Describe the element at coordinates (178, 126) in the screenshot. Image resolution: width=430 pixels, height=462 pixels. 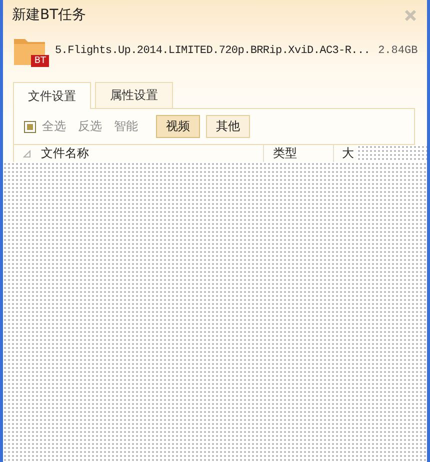
I see `filter-button: 视频` at that location.